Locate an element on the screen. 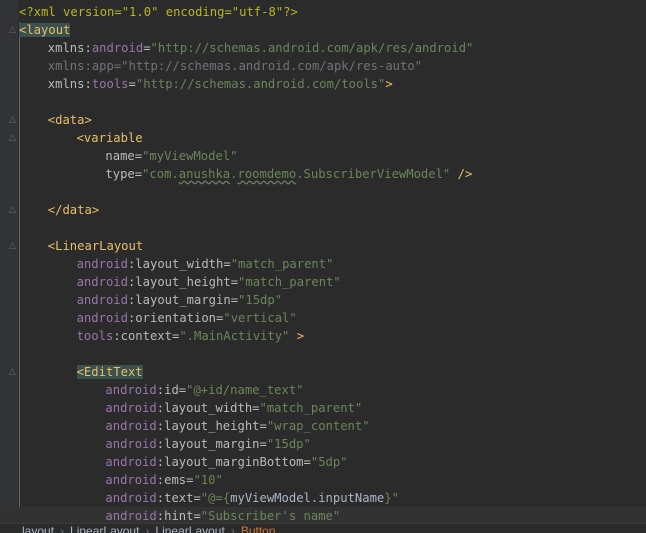 The height and width of the screenshot is (533, 646). code-token: :id= is located at coordinates (171, 390).